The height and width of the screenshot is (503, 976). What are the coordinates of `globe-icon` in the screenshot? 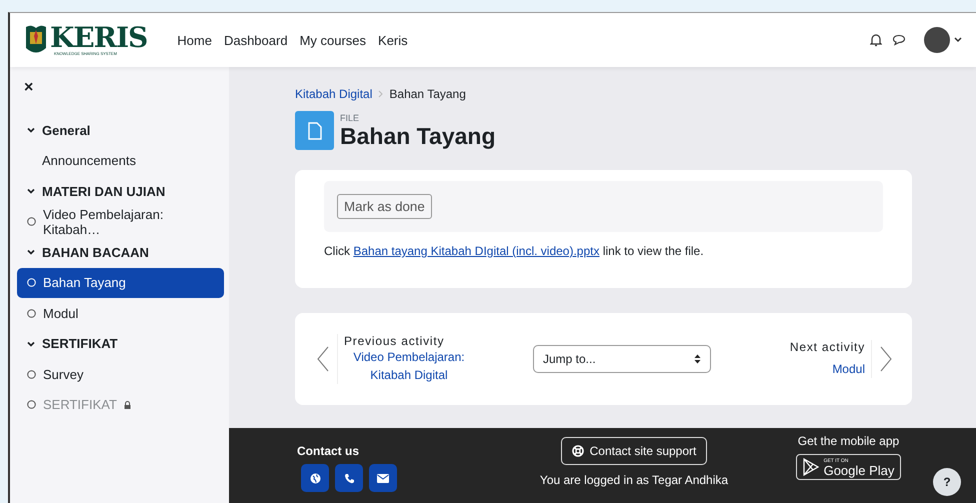 It's located at (315, 478).